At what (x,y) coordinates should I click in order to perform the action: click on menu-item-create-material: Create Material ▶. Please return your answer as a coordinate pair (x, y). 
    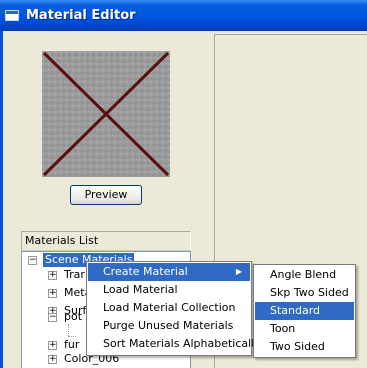
    Looking at the image, I should click on (169, 272).